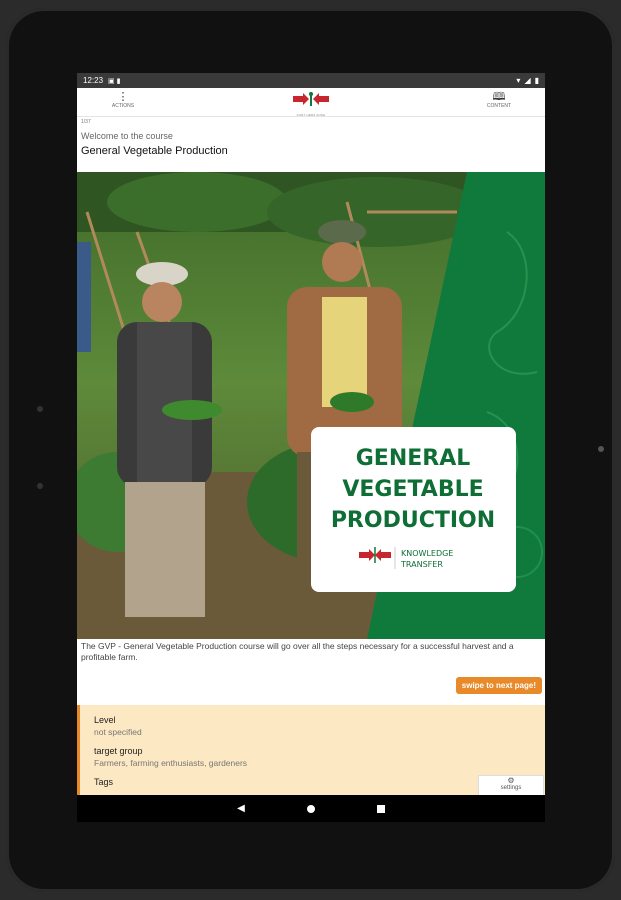  I want to click on tablet-camera, so click(601, 449).